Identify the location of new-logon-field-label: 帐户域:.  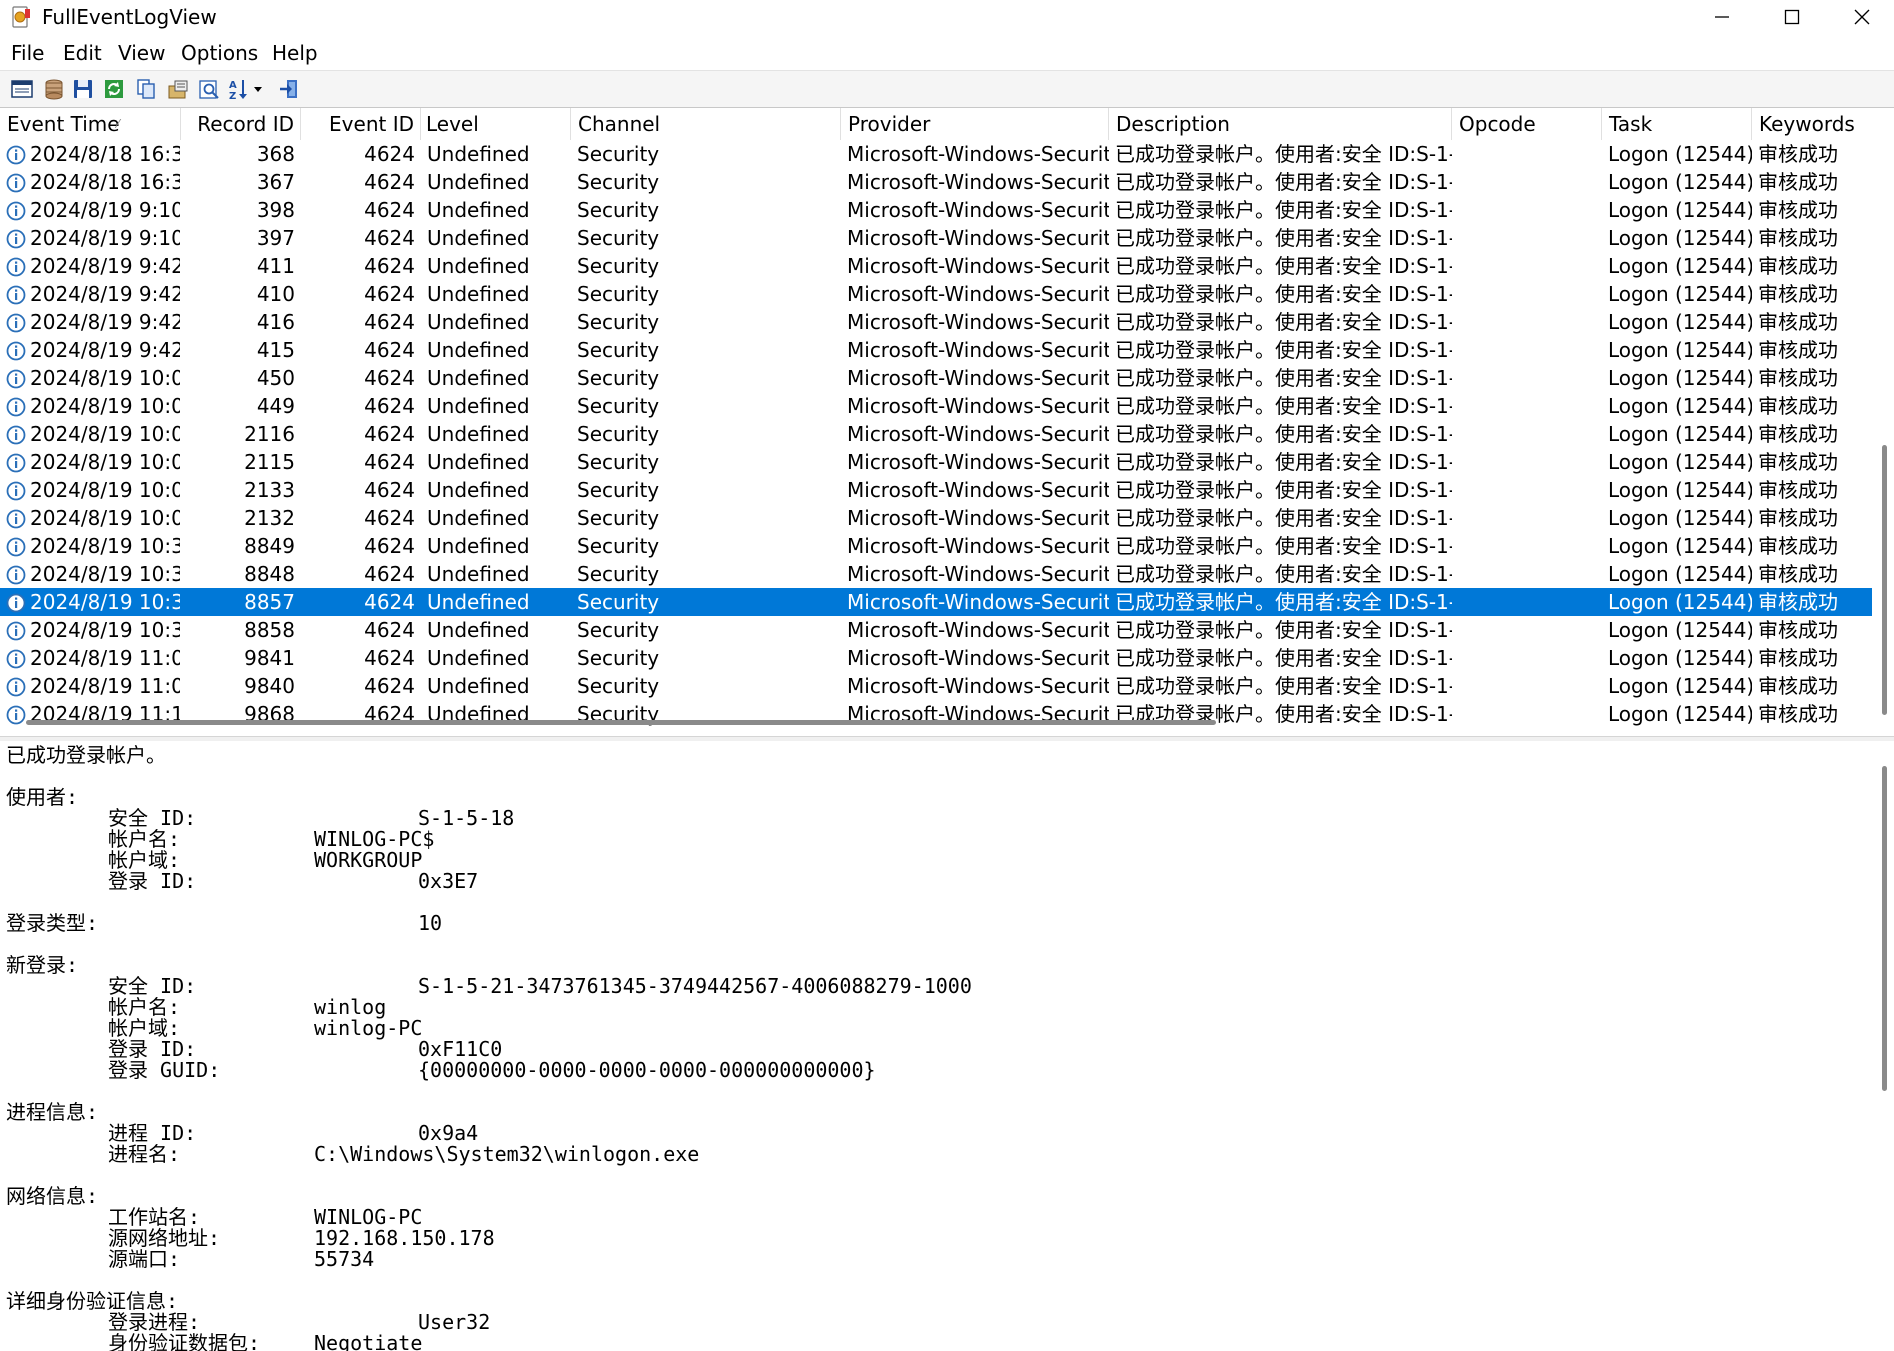
(144, 1028).